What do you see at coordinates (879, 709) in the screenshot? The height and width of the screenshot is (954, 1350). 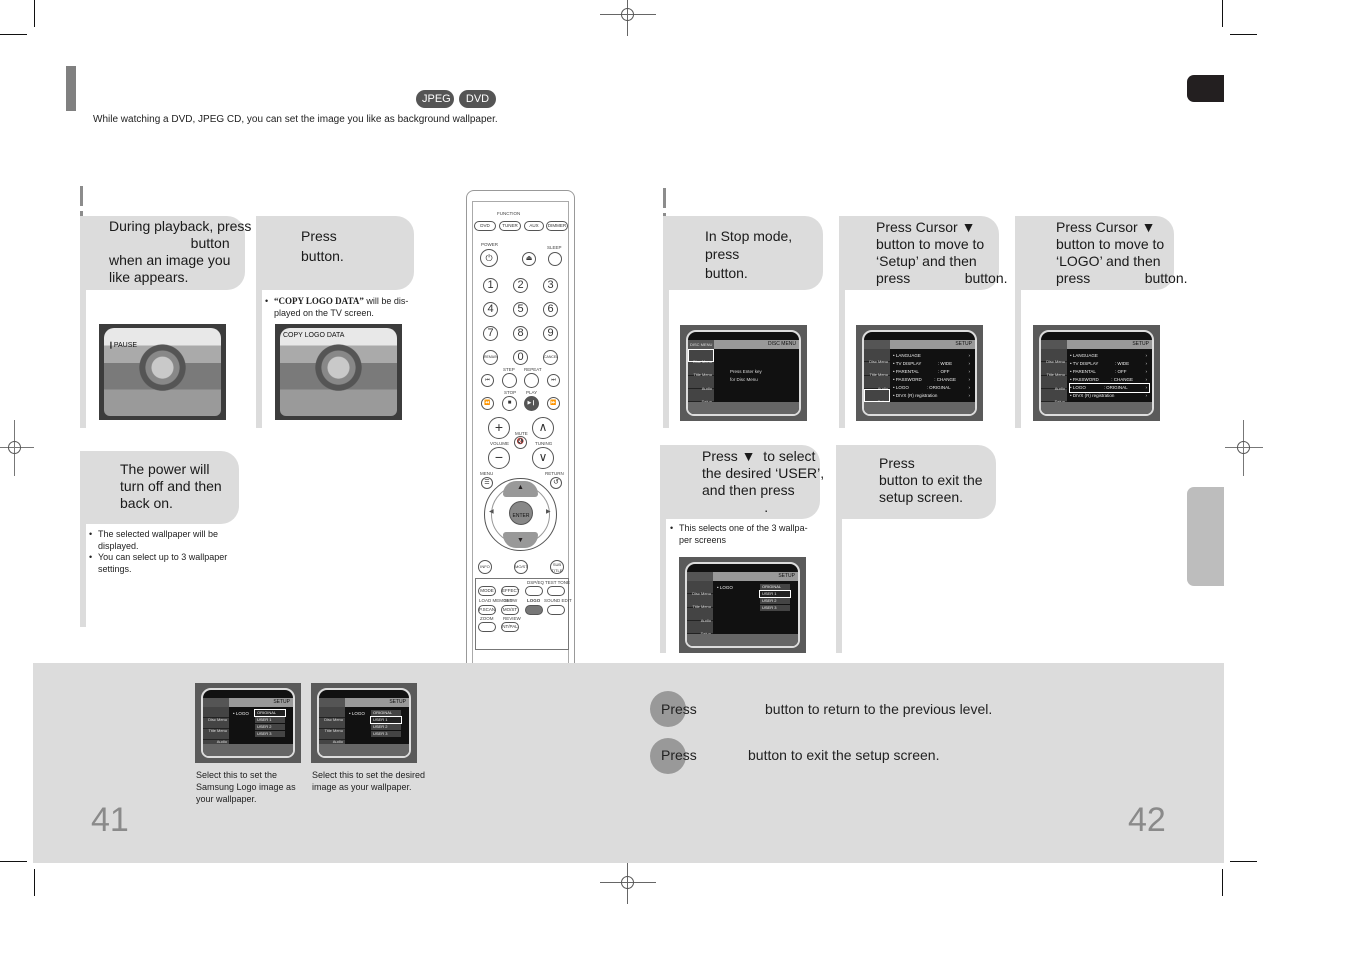 I see `return-note-text: button to return to the previous level.` at bounding box center [879, 709].